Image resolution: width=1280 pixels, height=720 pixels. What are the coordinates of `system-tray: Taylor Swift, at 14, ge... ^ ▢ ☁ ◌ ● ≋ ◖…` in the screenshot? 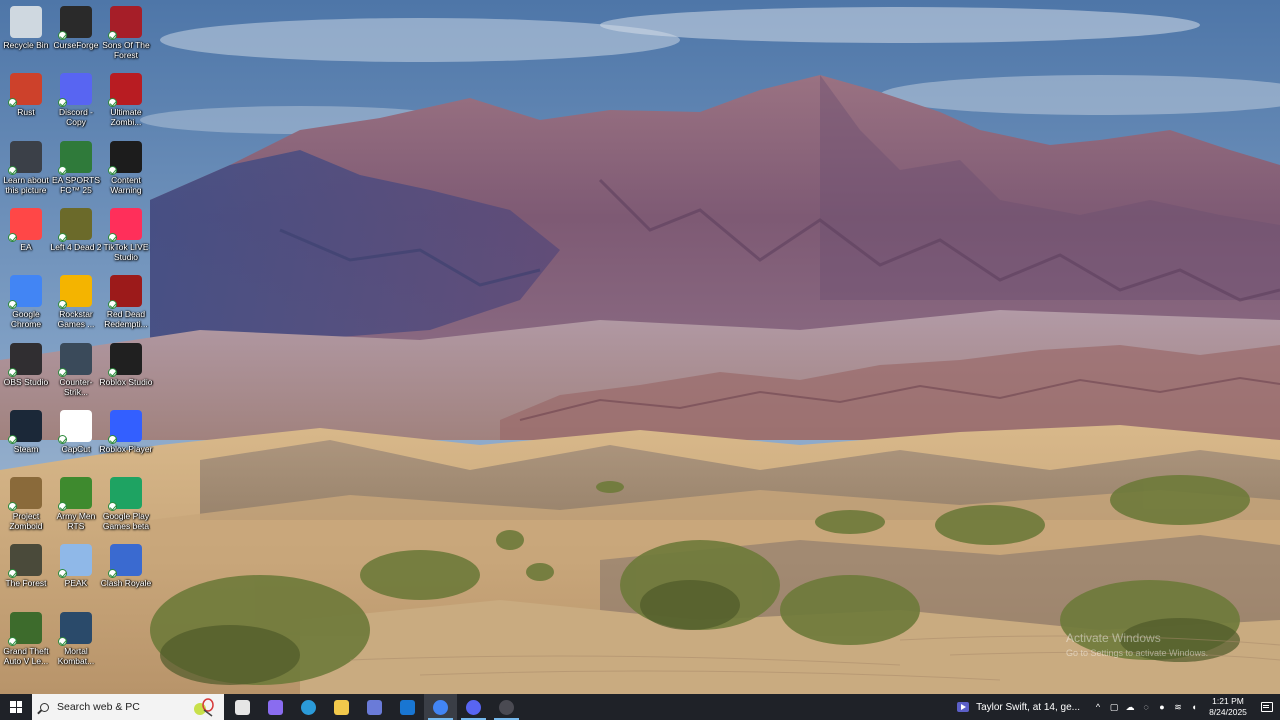 It's located at (1113, 707).